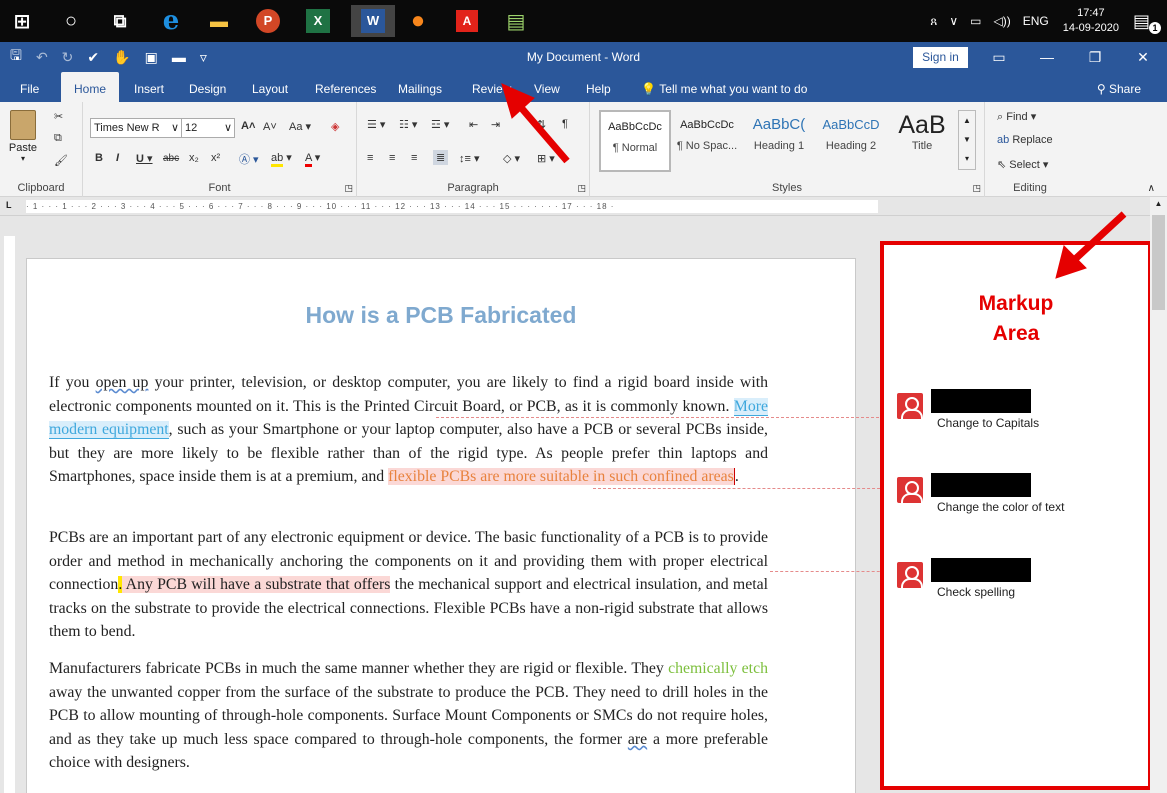 The width and height of the screenshot is (1167, 793). What do you see at coordinates (420, 87) in the screenshot?
I see `tab-mailings: Mailings` at bounding box center [420, 87].